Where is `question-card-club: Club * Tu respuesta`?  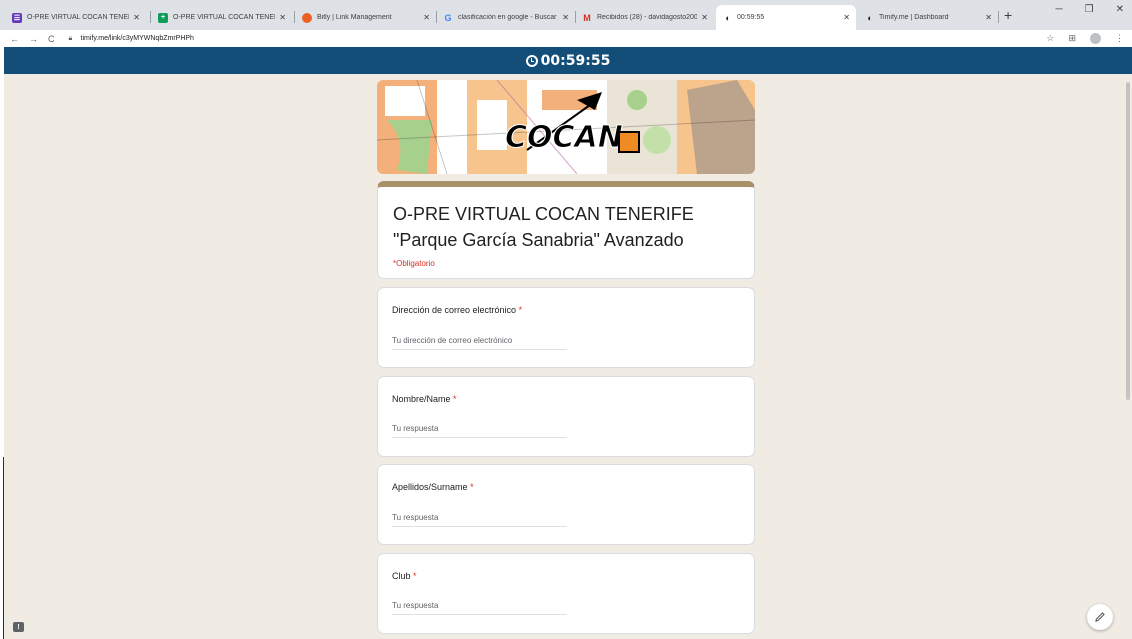
question-card-club: Club * Tu respuesta is located at coordinates (566, 593).